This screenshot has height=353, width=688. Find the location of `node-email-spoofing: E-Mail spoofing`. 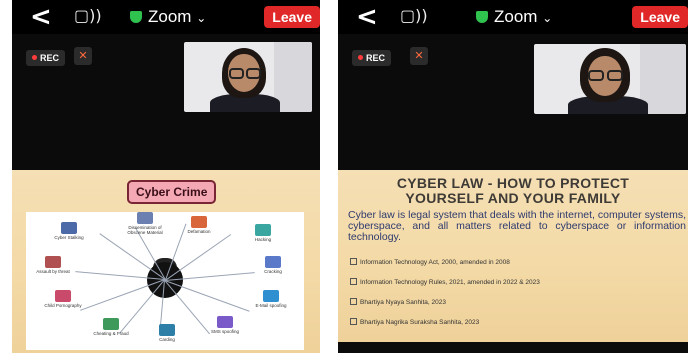

node-email-spoofing: E-Mail spoofing is located at coordinates (271, 299).